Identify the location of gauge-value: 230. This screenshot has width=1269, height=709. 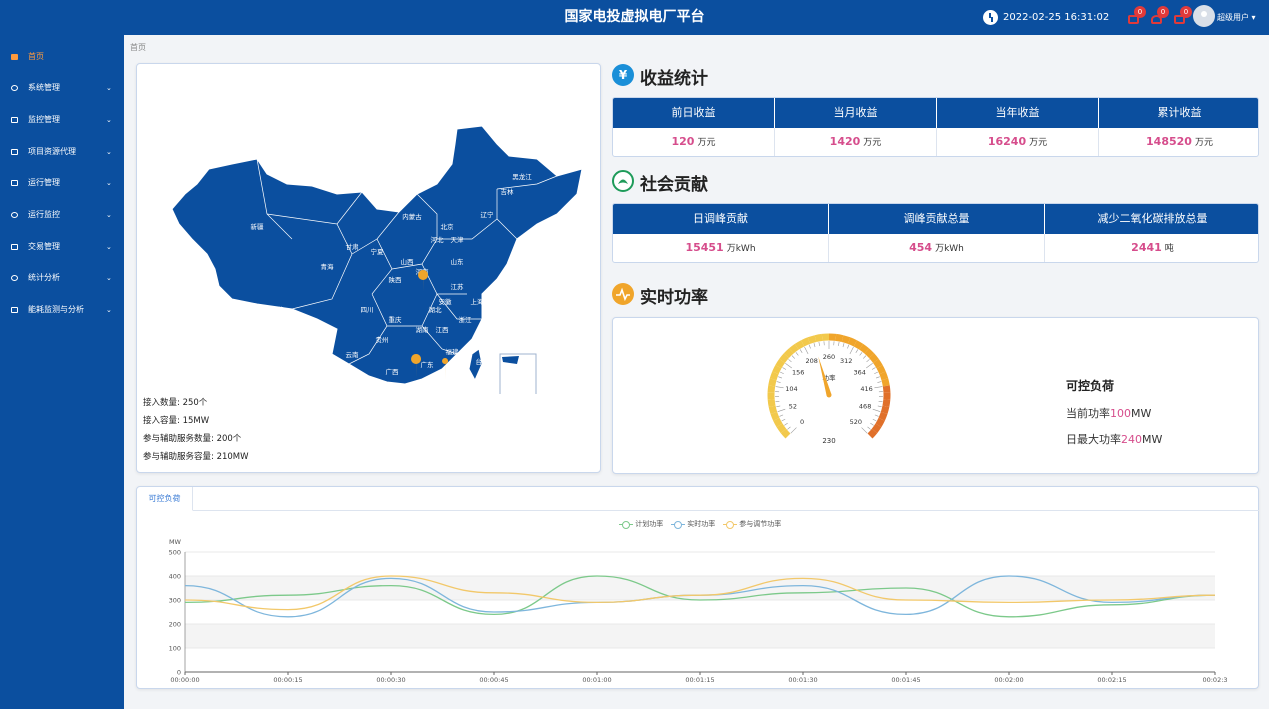
(828, 441).